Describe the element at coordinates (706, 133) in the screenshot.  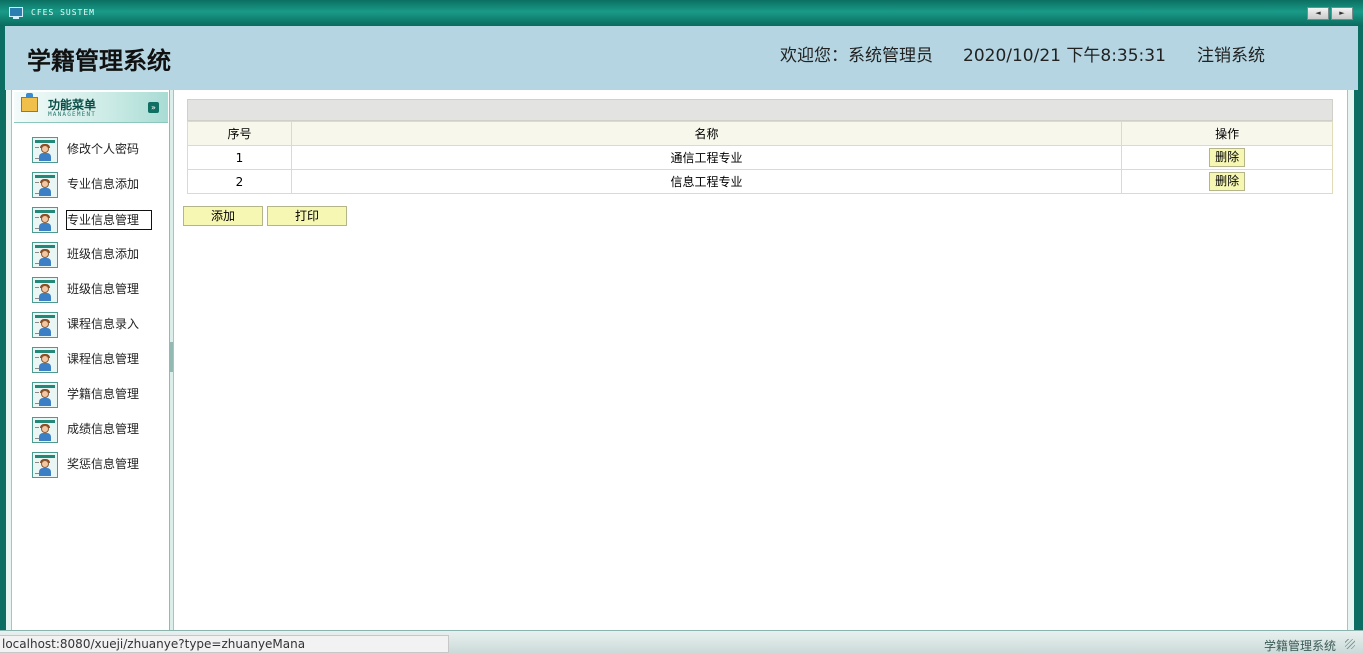
I see `column-header-name: 名称` at that location.